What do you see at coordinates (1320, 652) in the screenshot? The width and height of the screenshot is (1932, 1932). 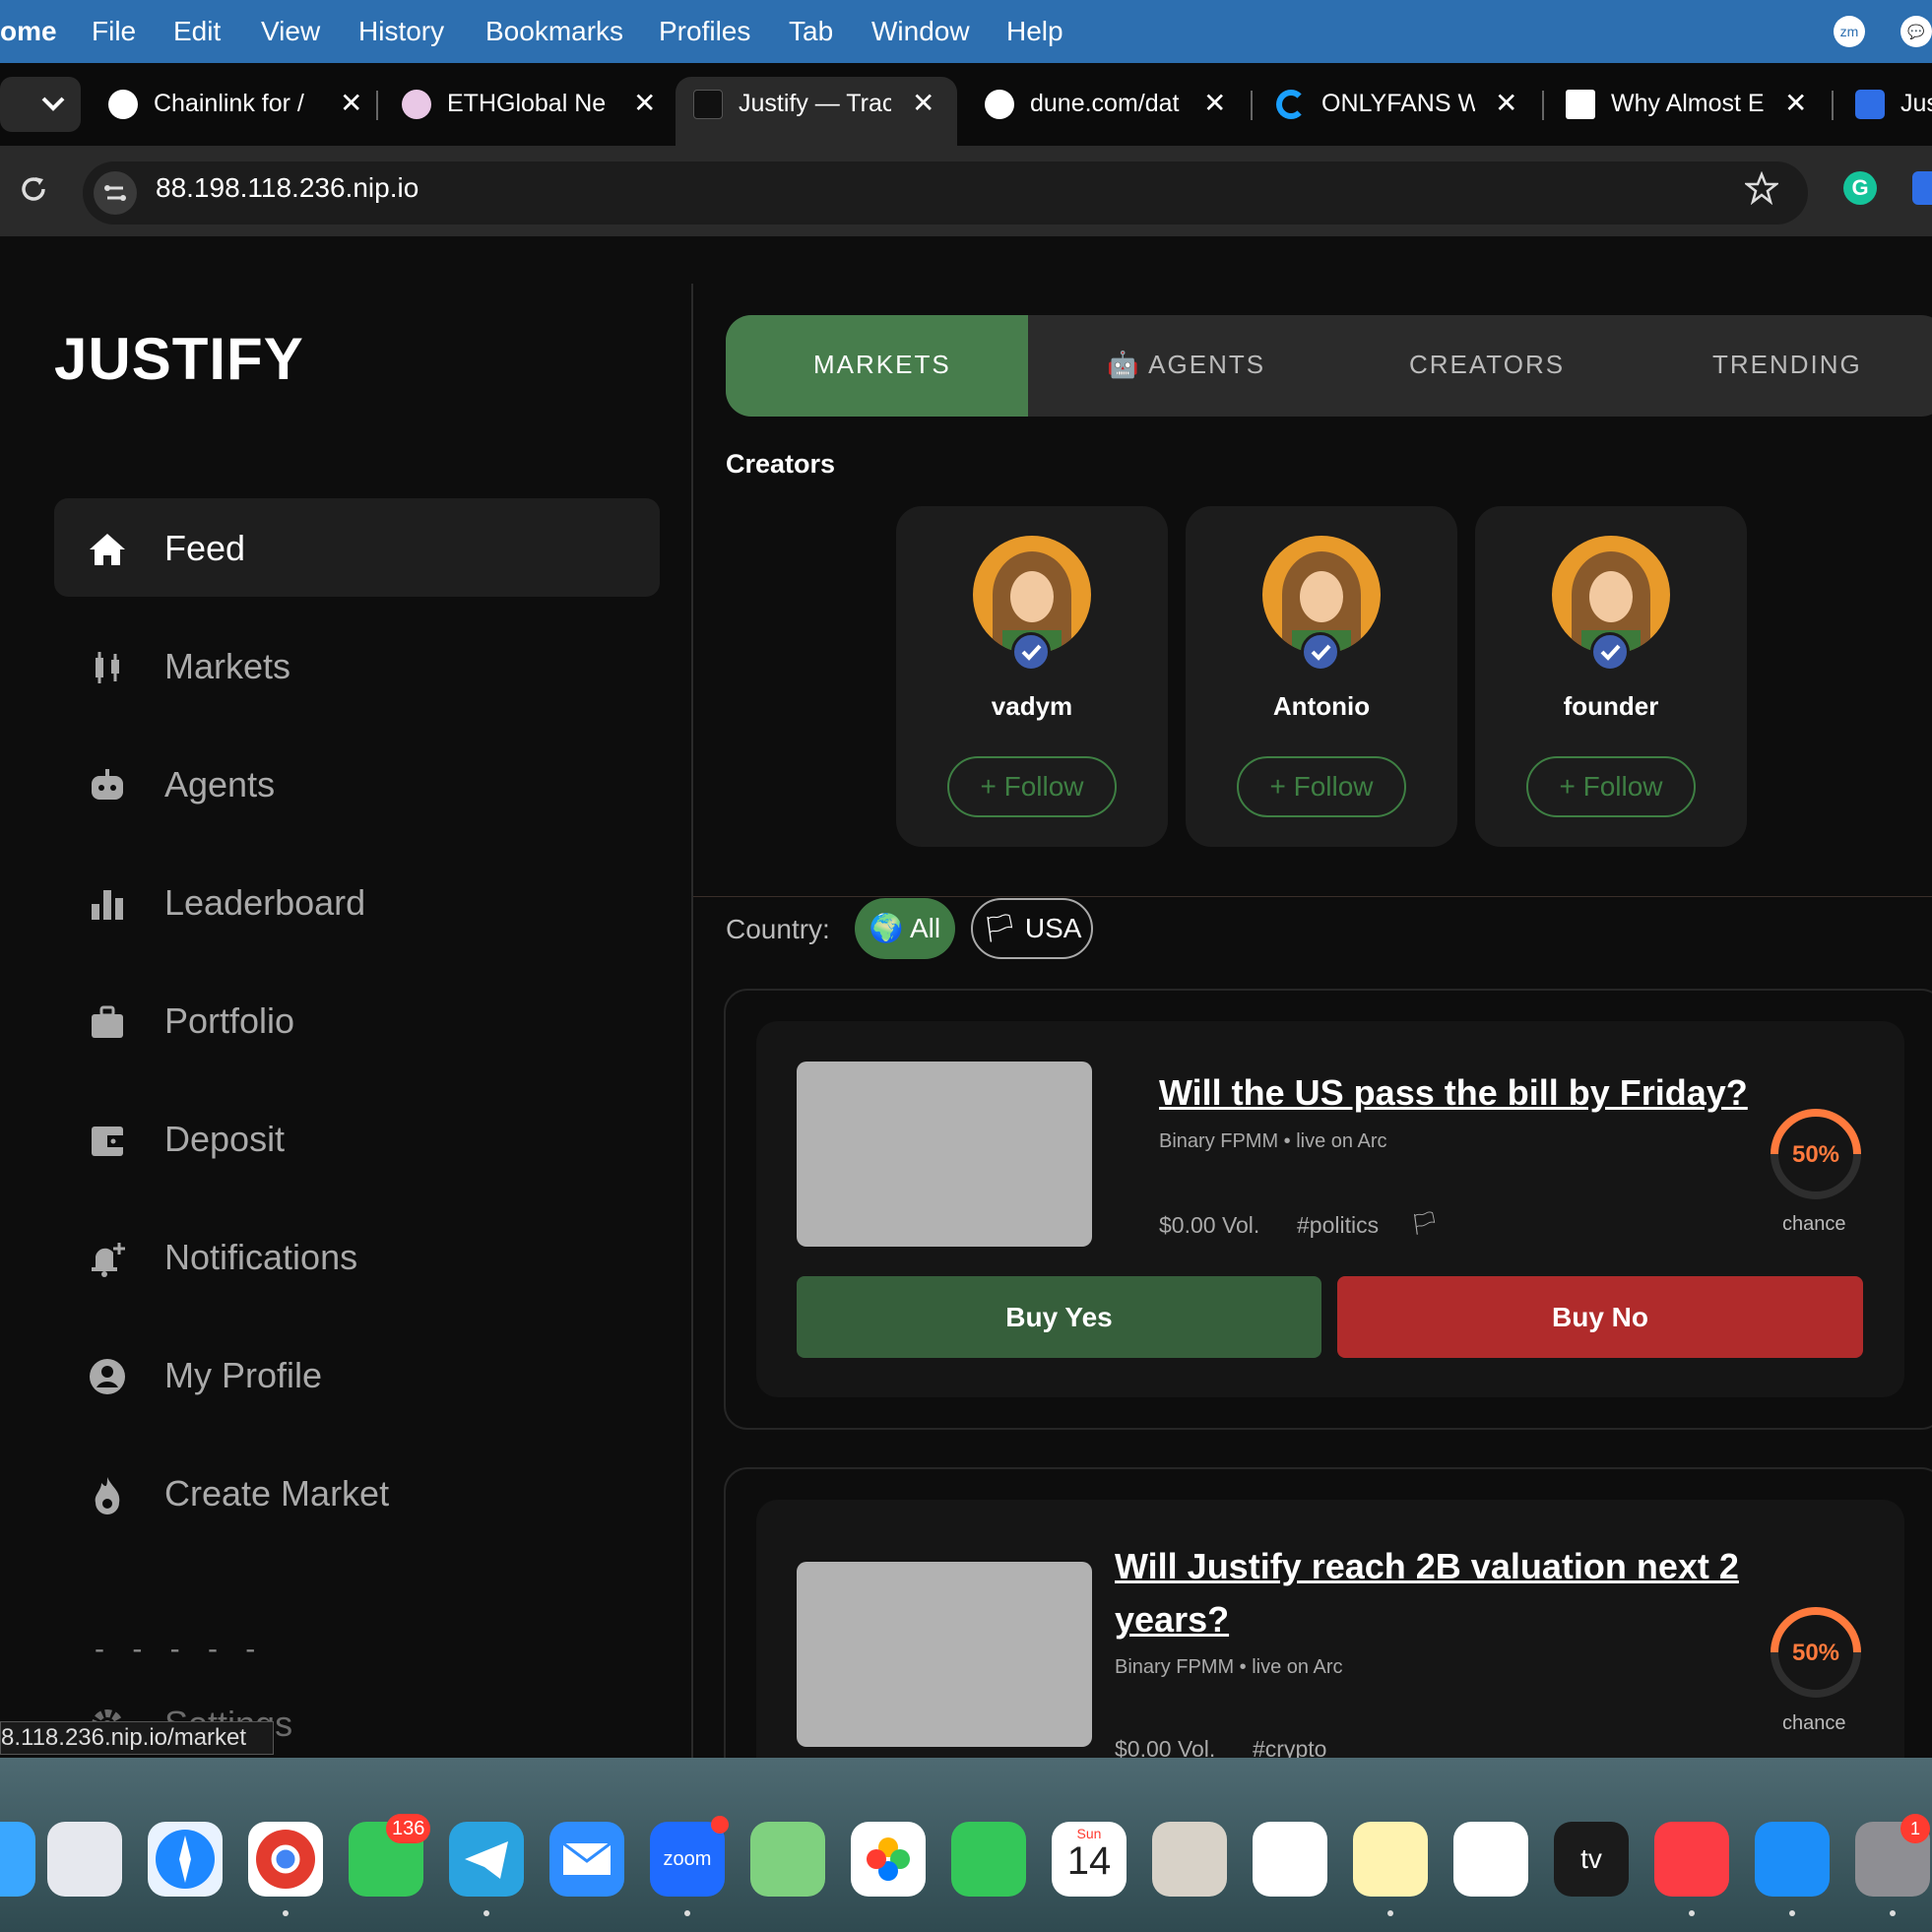 I see `verified-icon` at bounding box center [1320, 652].